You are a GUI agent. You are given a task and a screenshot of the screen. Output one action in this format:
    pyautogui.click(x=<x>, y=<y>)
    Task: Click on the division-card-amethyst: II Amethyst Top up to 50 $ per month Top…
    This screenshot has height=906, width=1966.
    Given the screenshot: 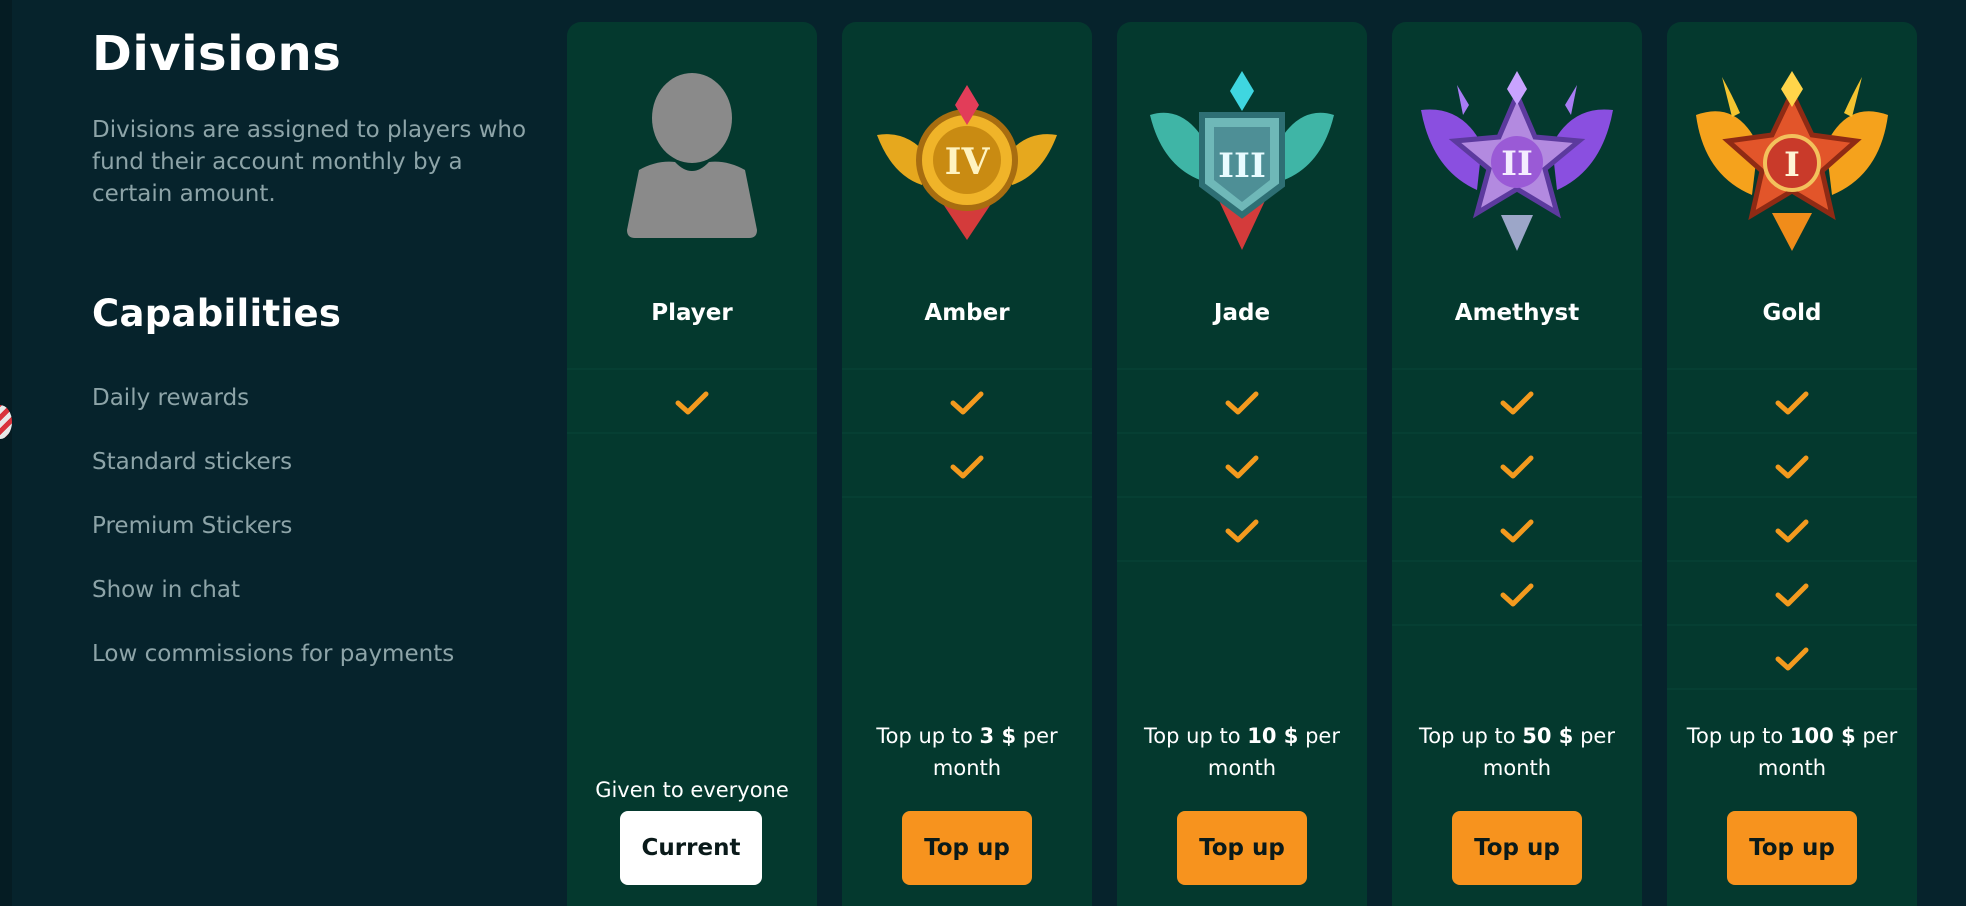 What is the action you would take?
    pyautogui.click(x=1517, y=464)
    